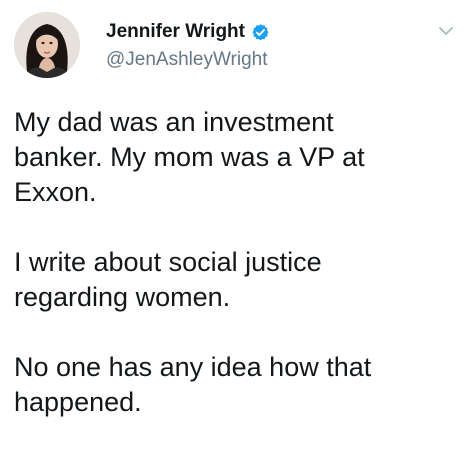 Image resolution: width=474 pixels, height=470 pixels. I want to click on avatar-image, so click(47, 45).